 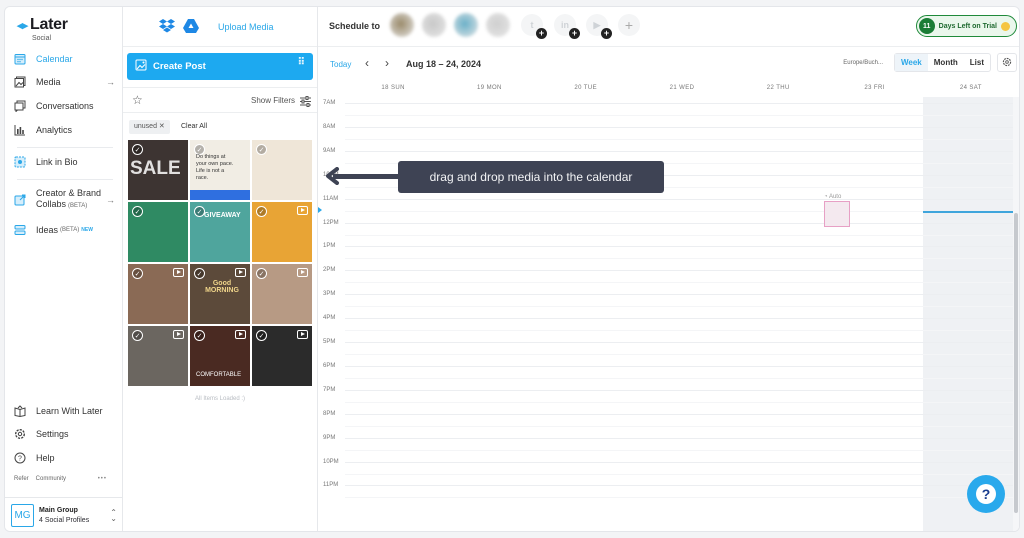 What do you see at coordinates (668, 300) in the screenshot?
I see `hour-row: 3PM` at bounding box center [668, 300].